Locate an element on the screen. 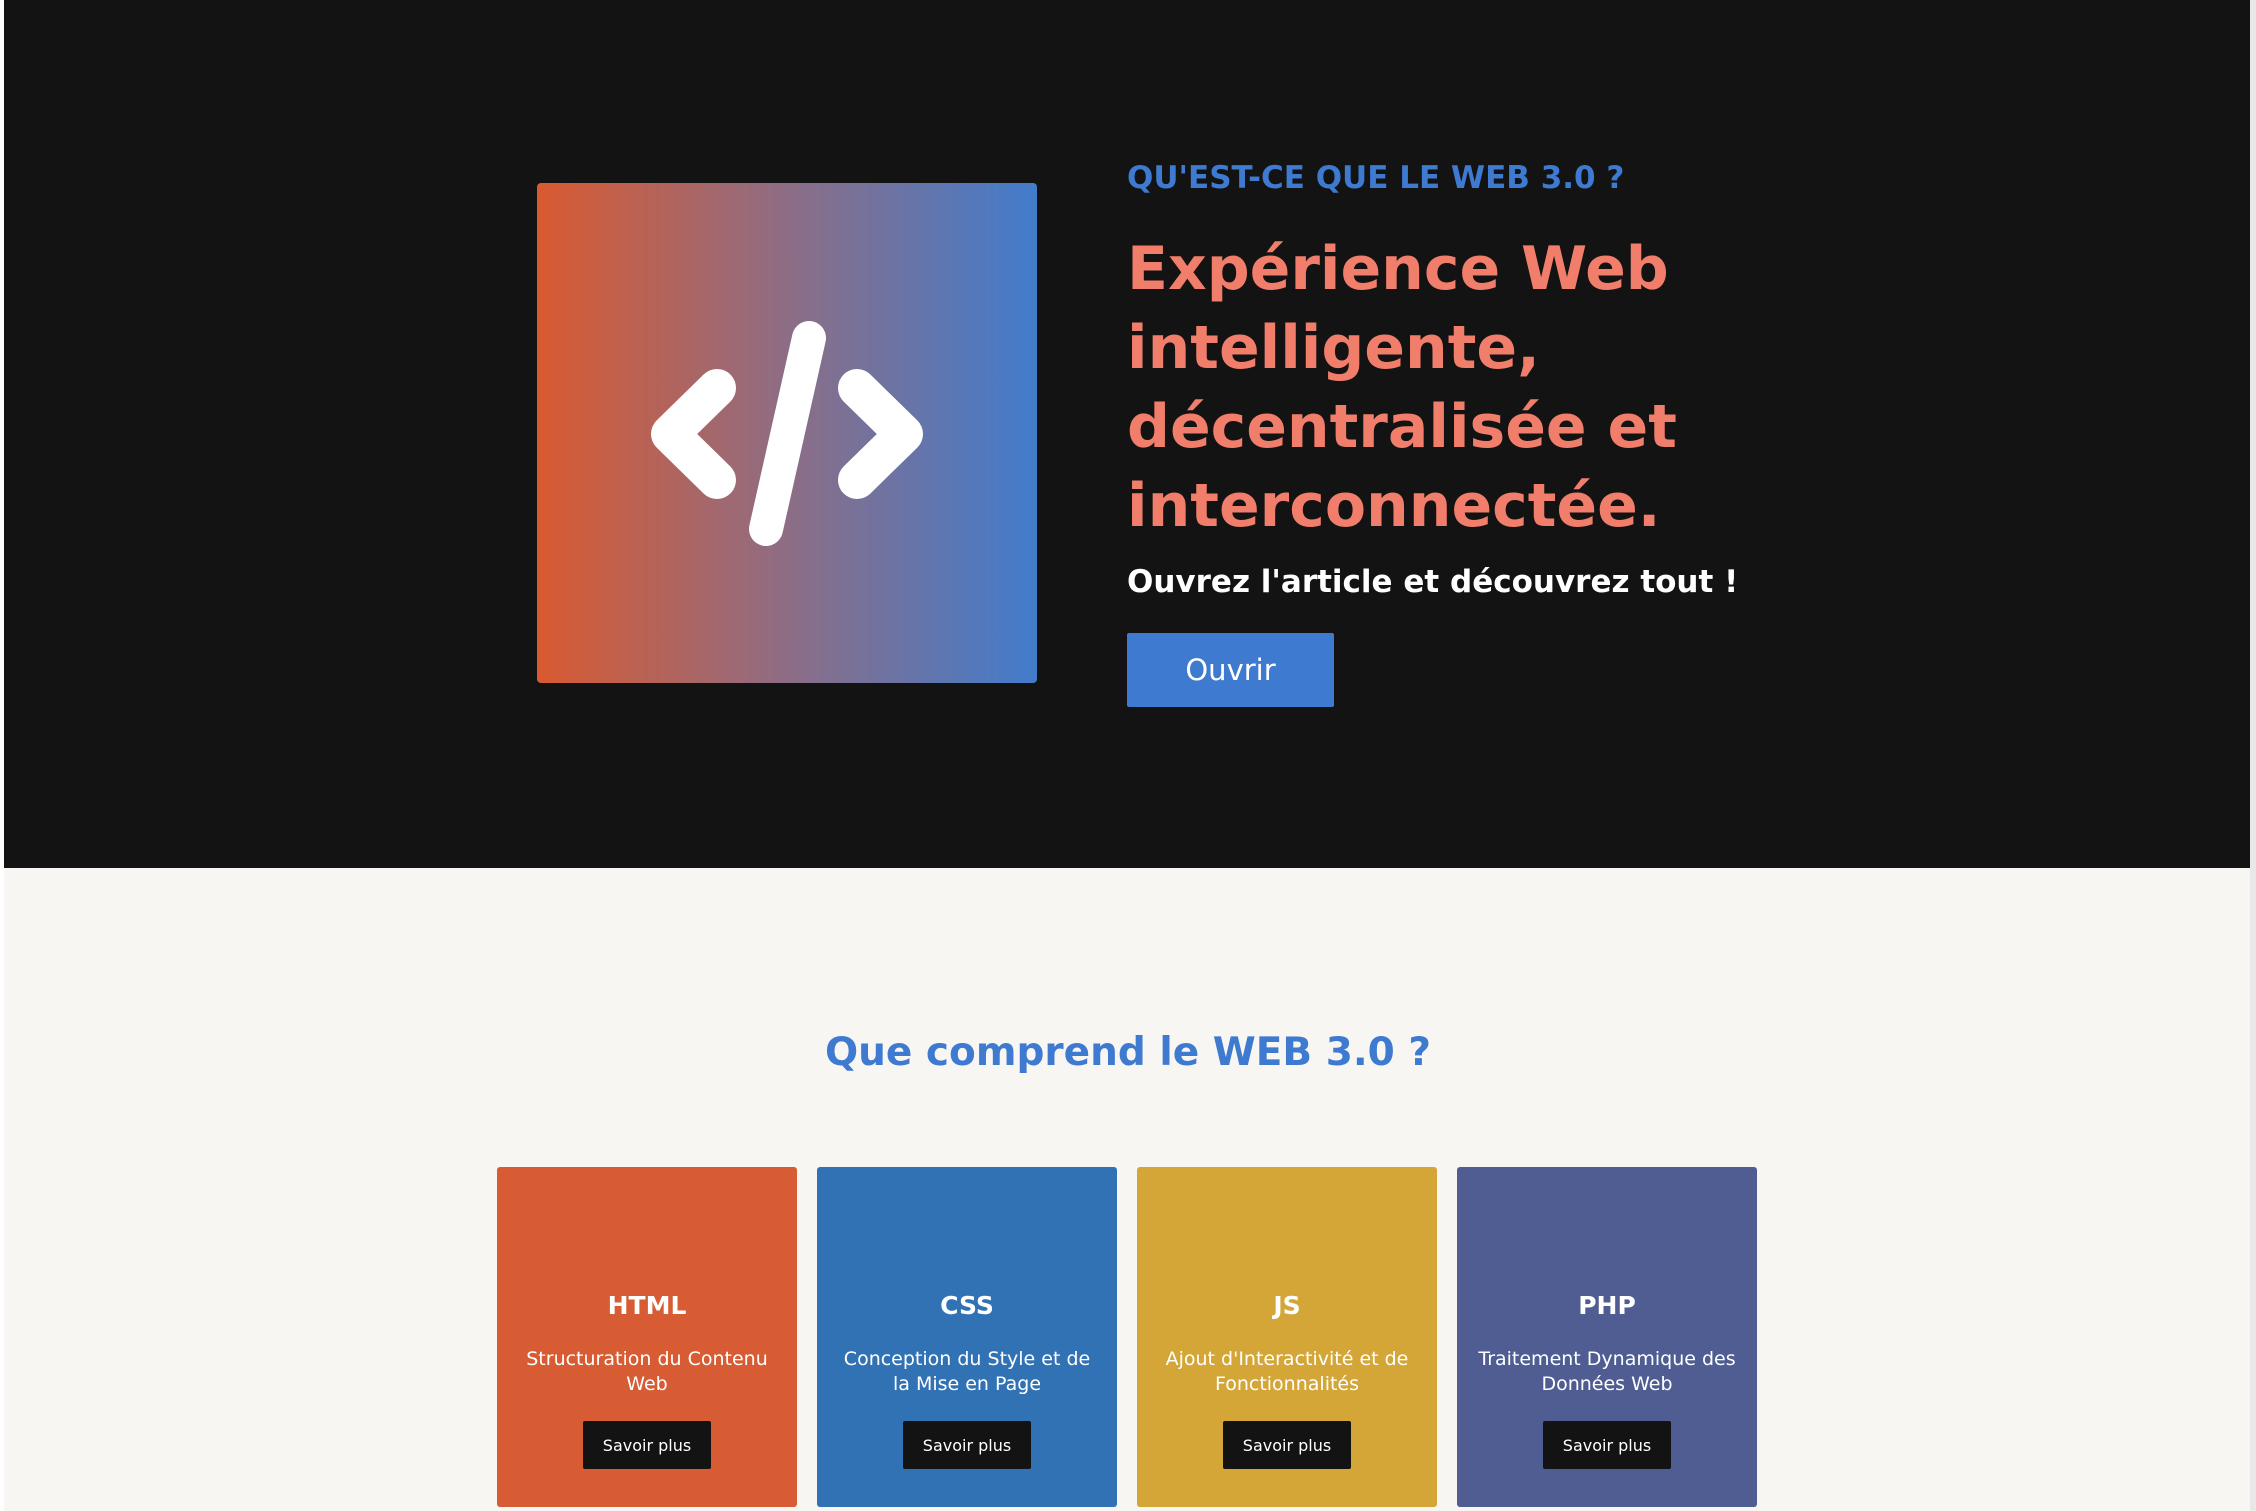 The image size is (2256, 1511). card-description: Structuration du Contenu Web is located at coordinates (647, 1371).